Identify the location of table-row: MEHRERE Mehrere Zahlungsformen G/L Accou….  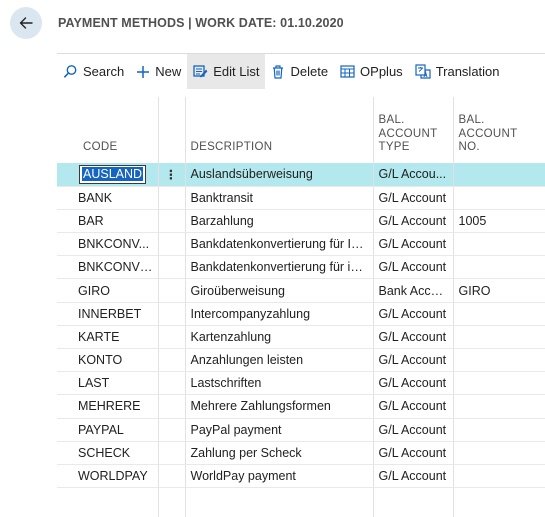
(301, 406).